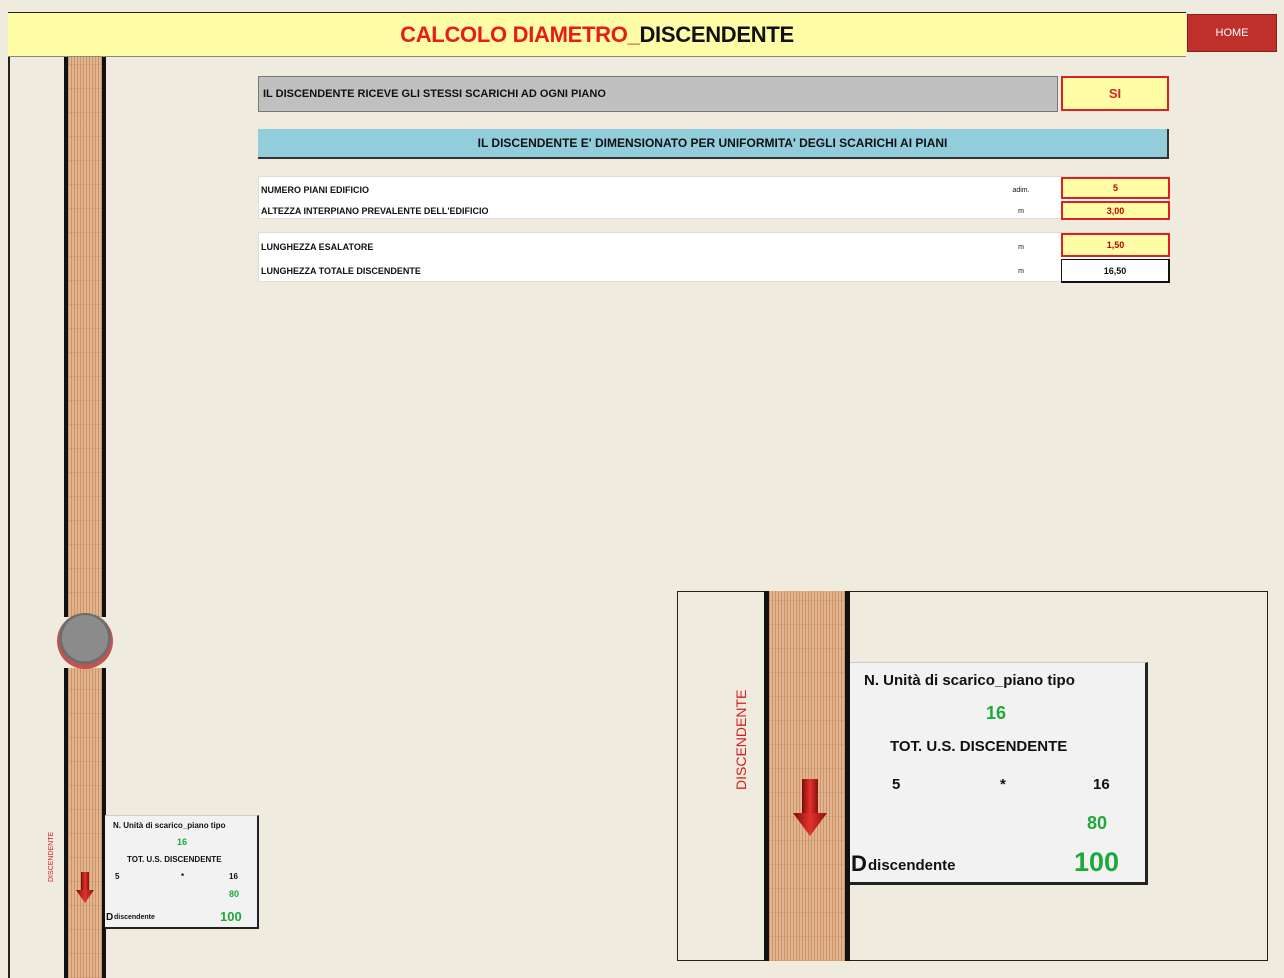 This screenshot has height=978, width=1284. Describe the element at coordinates (1115, 245) in the screenshot. I see `vent-length-value: 1,50` at that location.